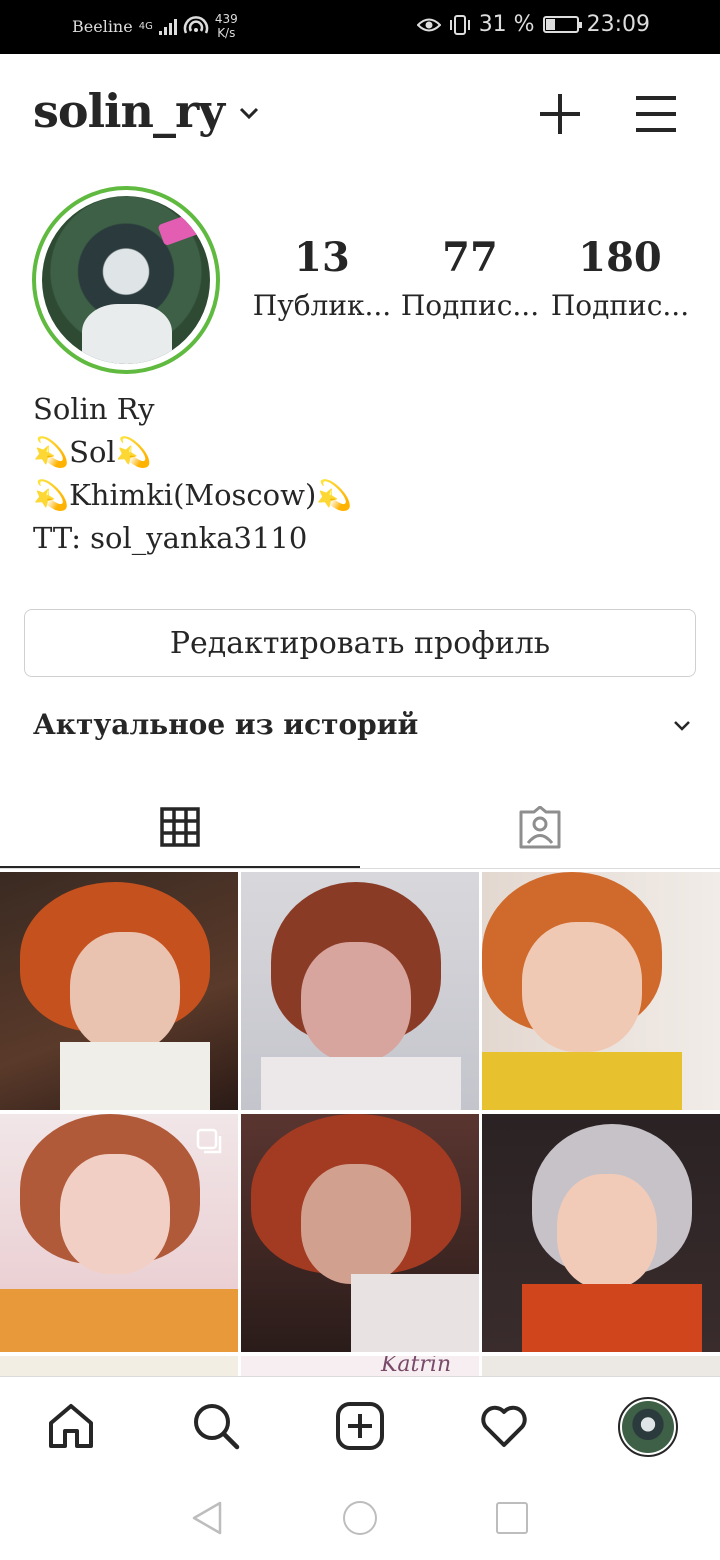  I want to click on avatar-hood, so click(127, 334).